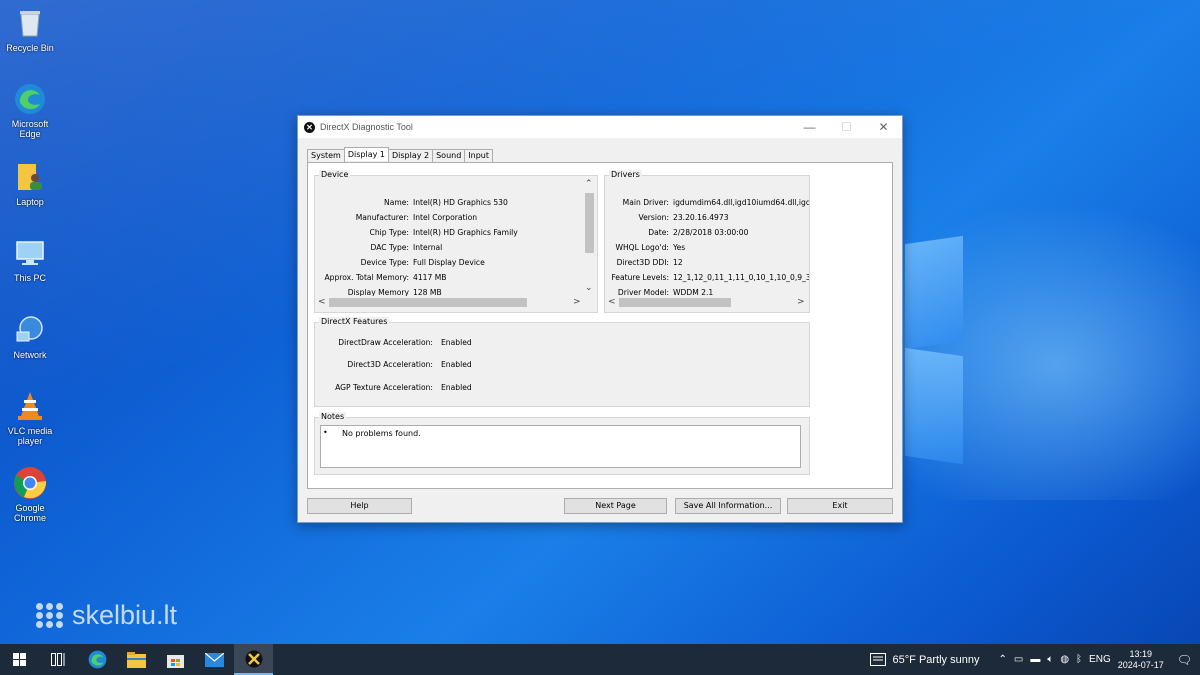  I want to click on exit-button: Exit, so click(840, 506).